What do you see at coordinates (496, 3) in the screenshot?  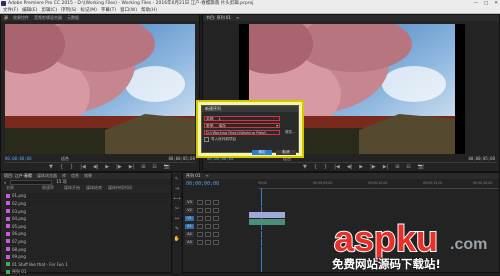 I see `close-button: ✕` at bounding box center [496, 3].